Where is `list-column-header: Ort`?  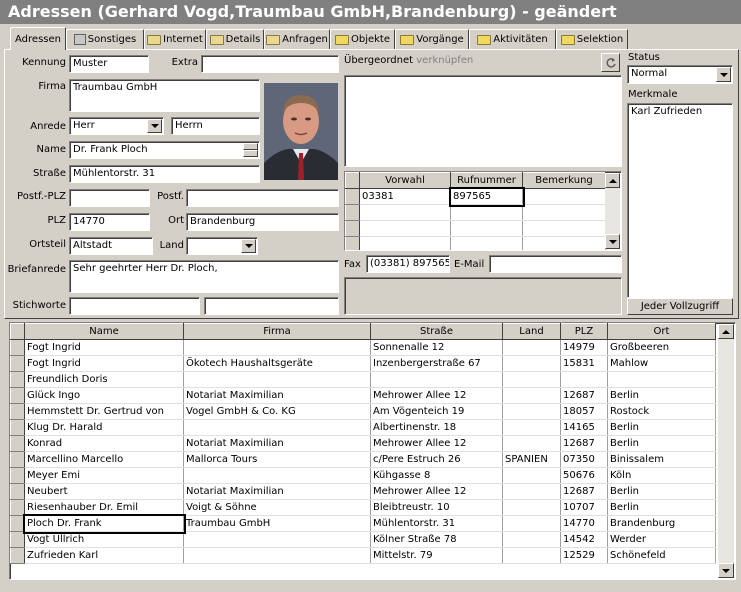 list-column-header: Ort is located at coordinates (661, 331).